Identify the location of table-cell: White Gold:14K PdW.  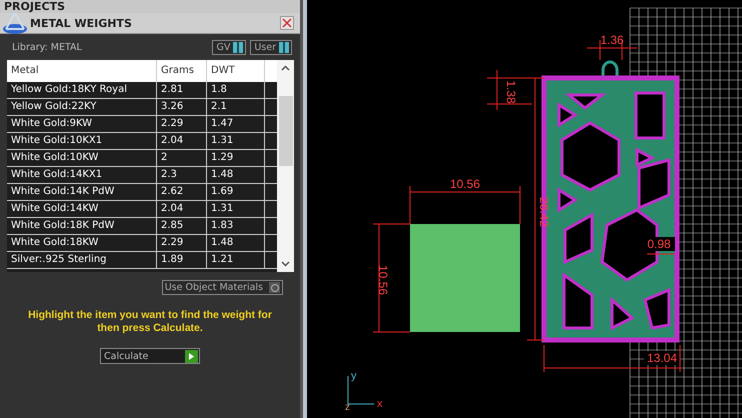
(82, 192).